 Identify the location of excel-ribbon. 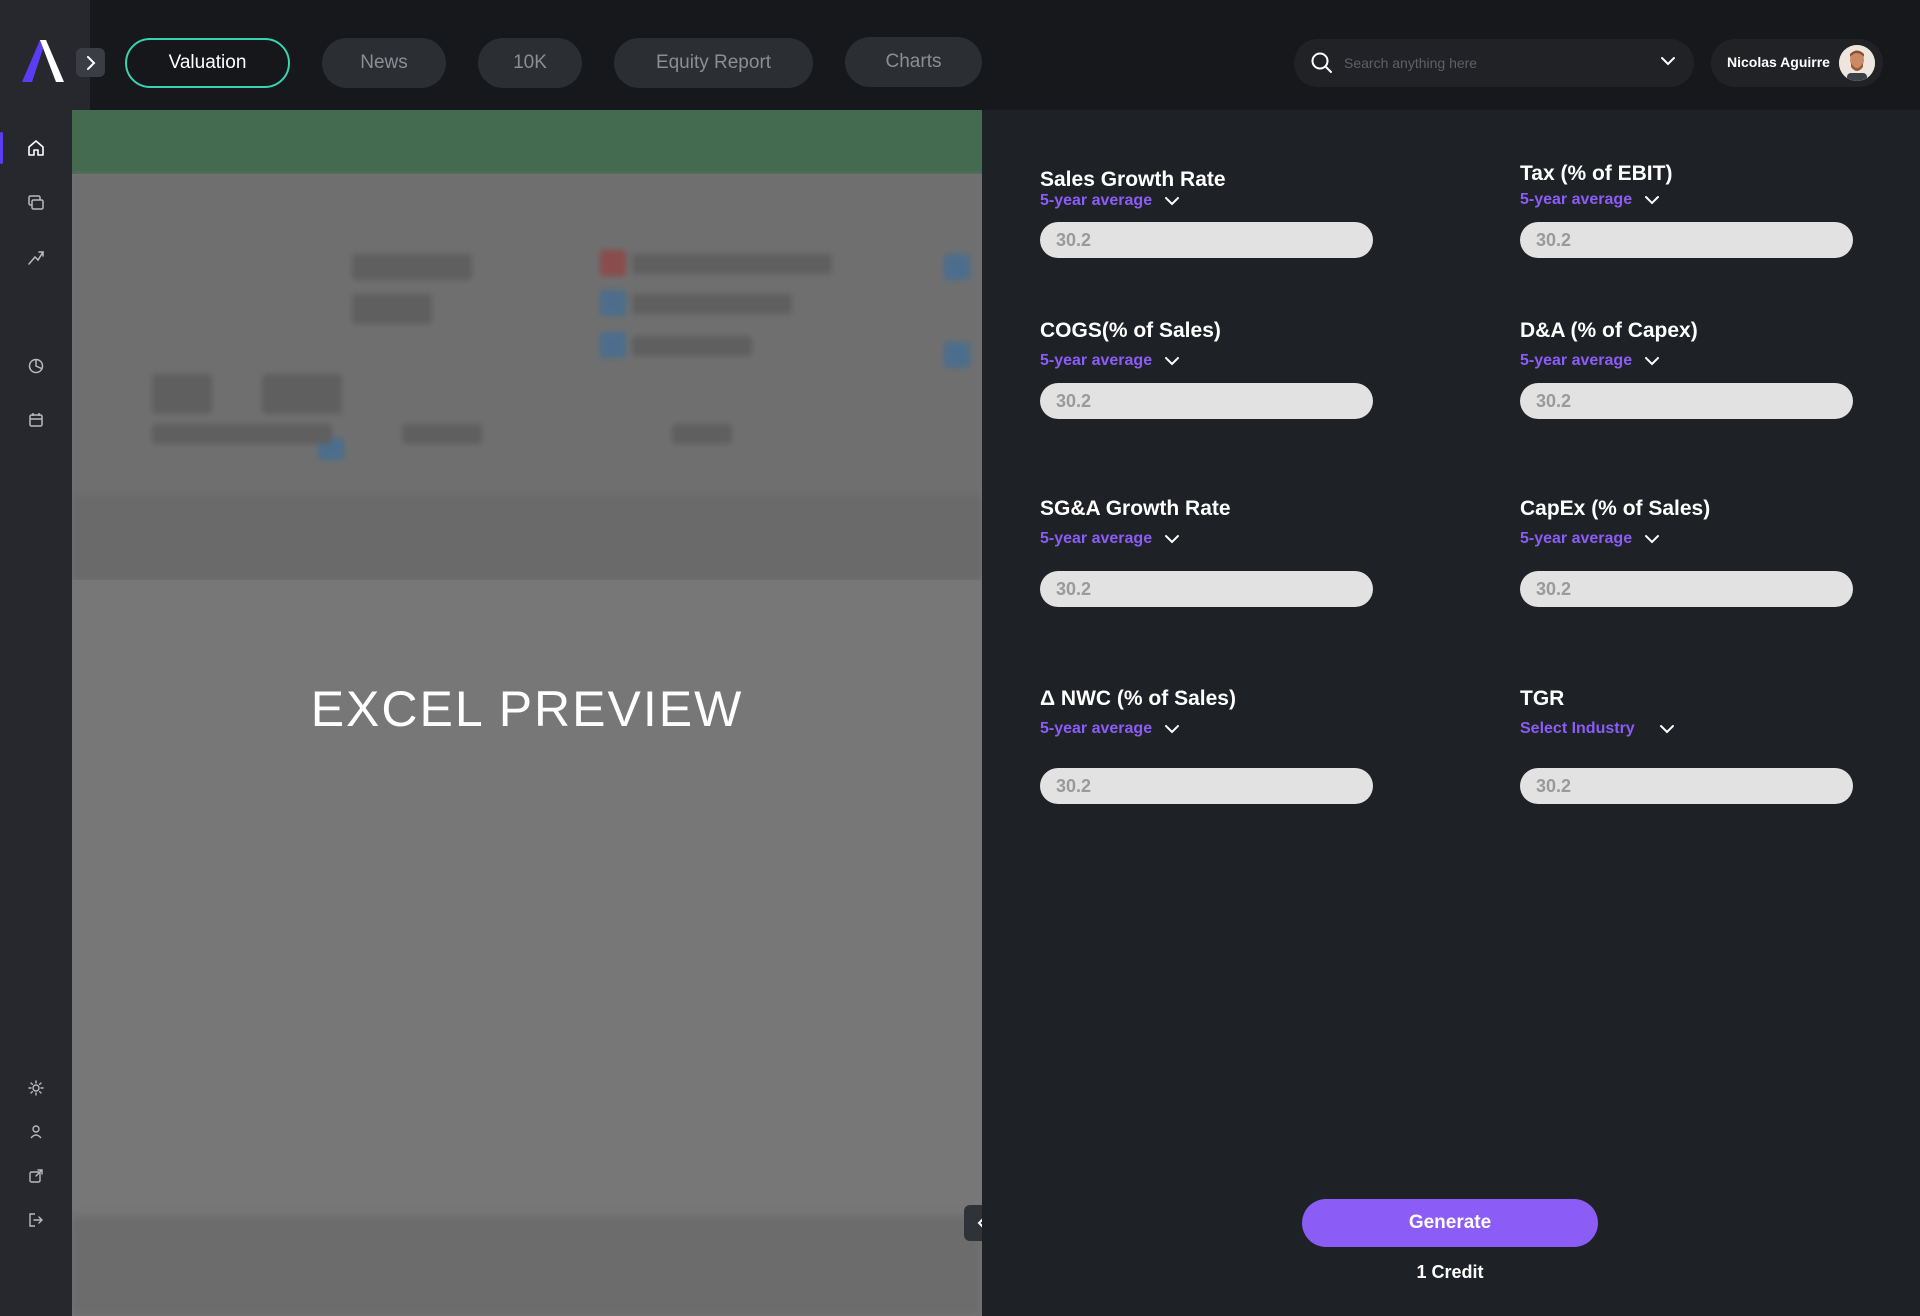
(527, 334).